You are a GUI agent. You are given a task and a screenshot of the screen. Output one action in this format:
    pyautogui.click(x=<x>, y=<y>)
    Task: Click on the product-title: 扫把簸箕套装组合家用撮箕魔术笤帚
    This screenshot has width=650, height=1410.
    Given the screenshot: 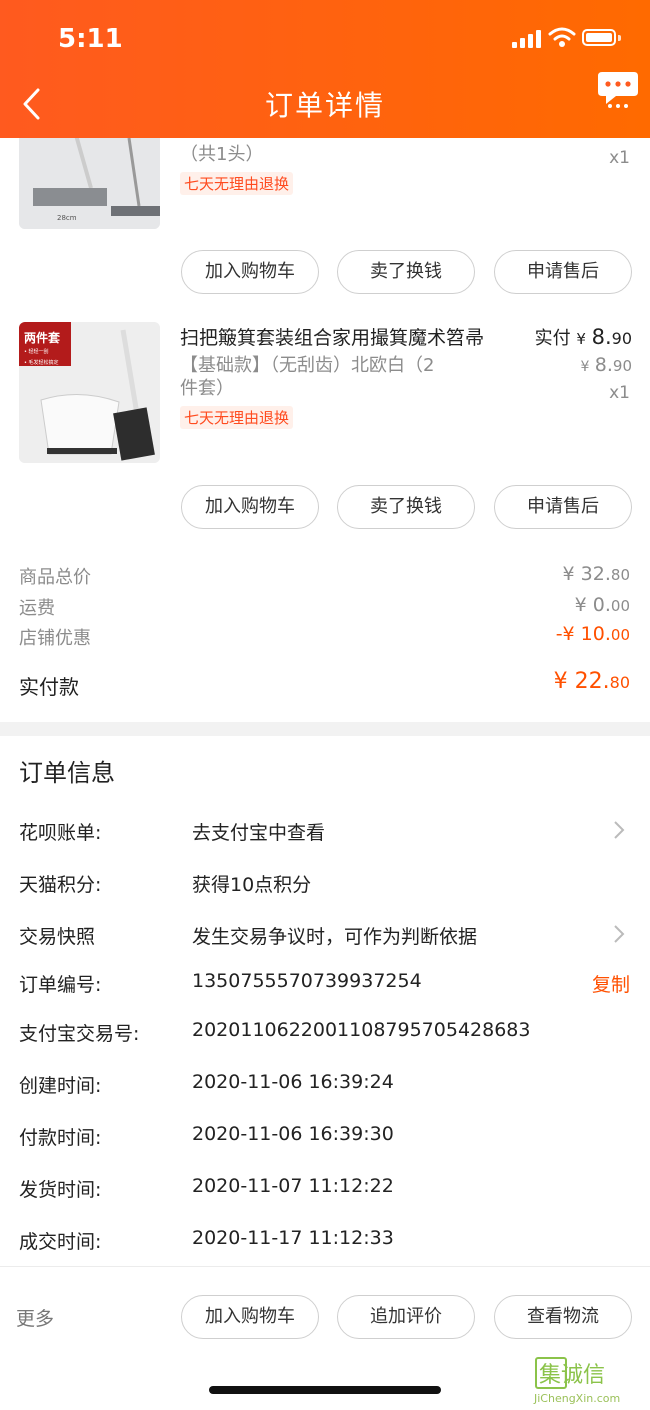 What is the action you would take?
    pyautogui.click(x=332, y=336)
    